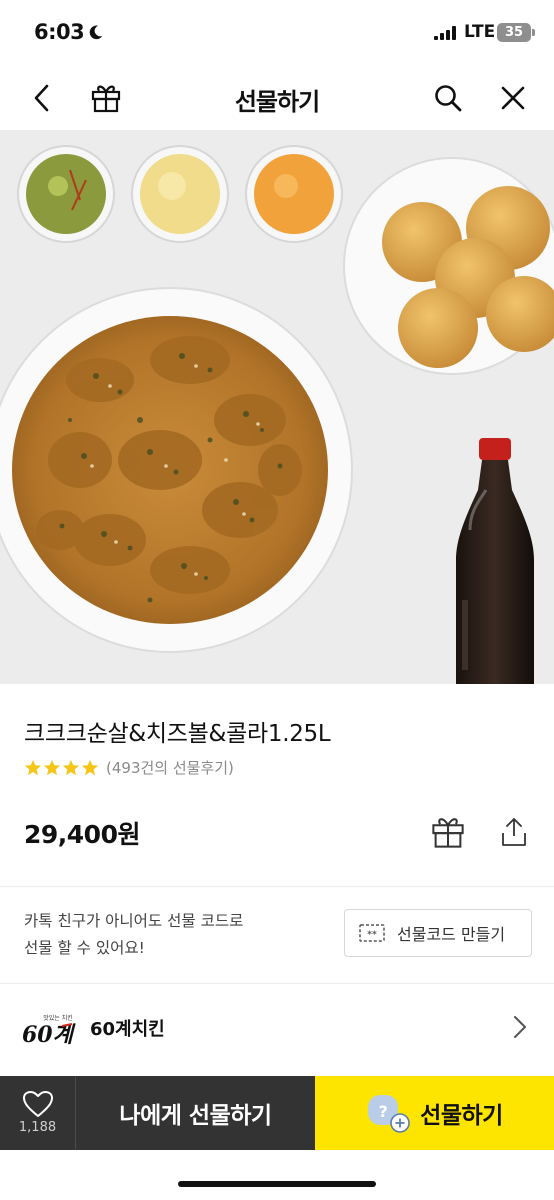 This screenshot has height=1200, width=554. Describe the element at coordinates (84, 948) in the screenshot. I see `gift-code-description-line2: 선물 할 수 있어요!` at that location.